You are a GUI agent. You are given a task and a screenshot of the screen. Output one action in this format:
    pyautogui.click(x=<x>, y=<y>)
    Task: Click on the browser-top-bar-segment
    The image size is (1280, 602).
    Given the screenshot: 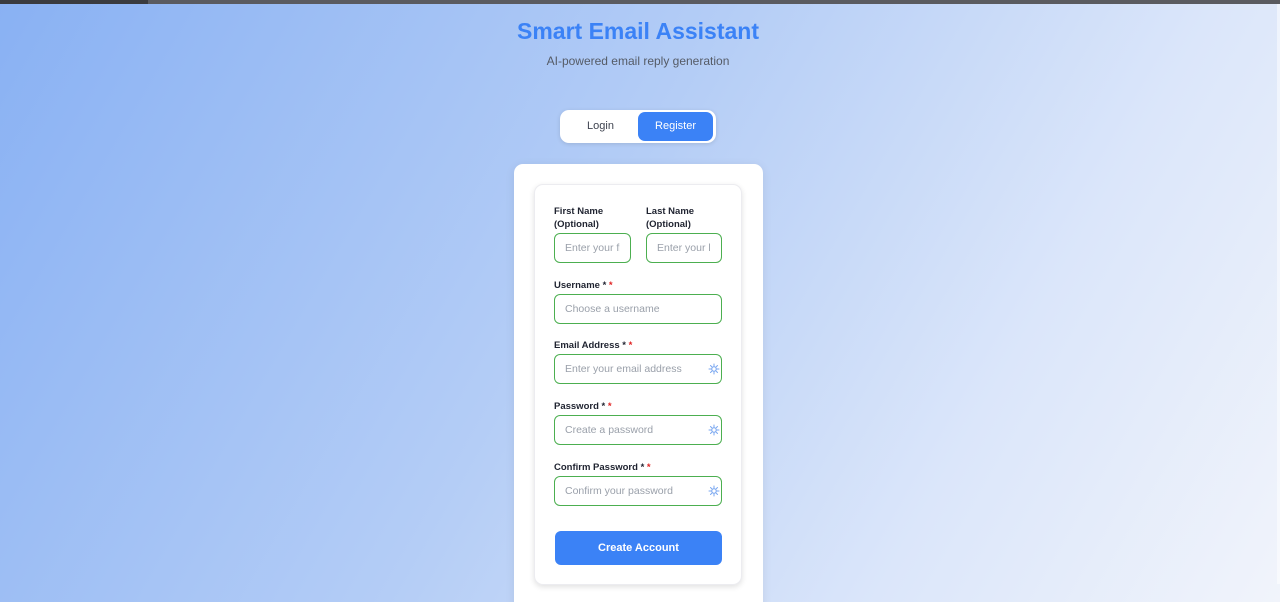 What is the action you would take?
    pyautogui.click(x=714, y=2)
    